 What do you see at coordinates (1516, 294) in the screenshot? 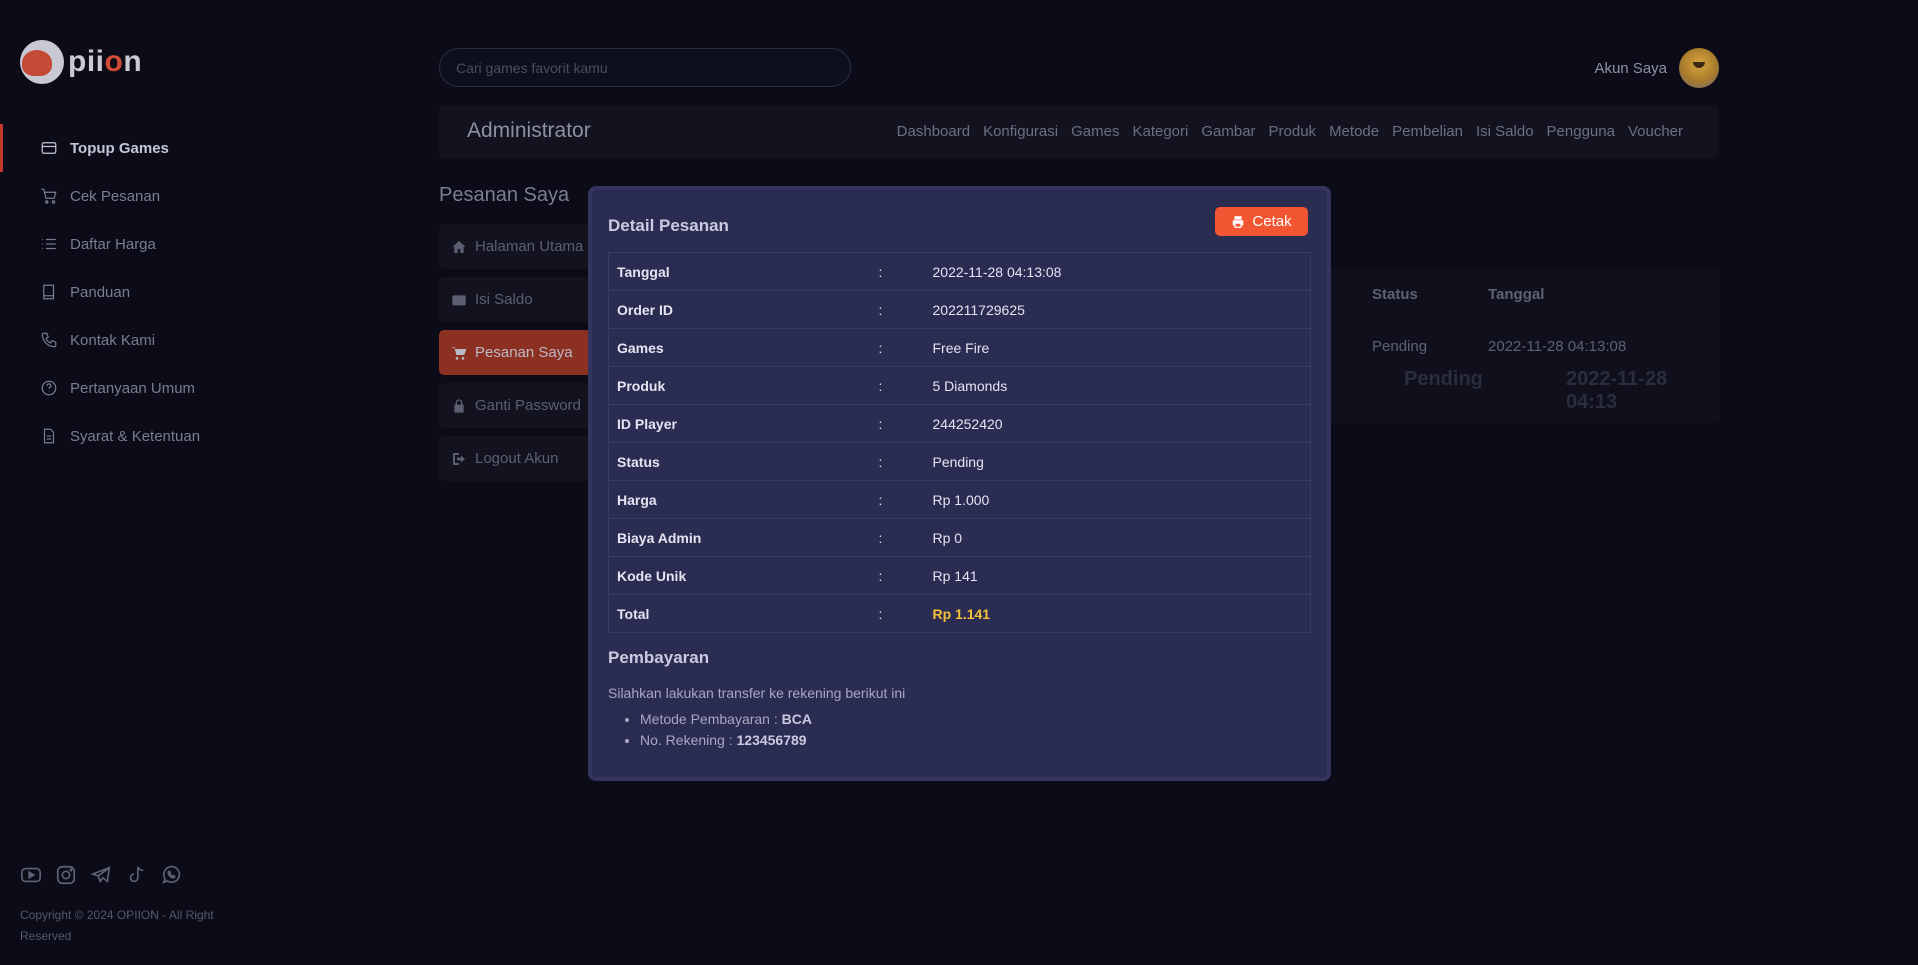
I see `column-header-date: Tanggal` at bounding box center [1516, 294].